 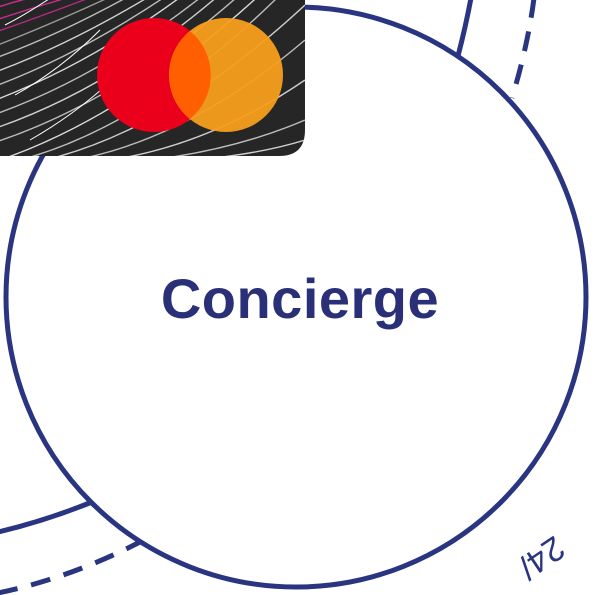 I want to click on outer-dashed-arc-bottom, so click(x=71, y=567).